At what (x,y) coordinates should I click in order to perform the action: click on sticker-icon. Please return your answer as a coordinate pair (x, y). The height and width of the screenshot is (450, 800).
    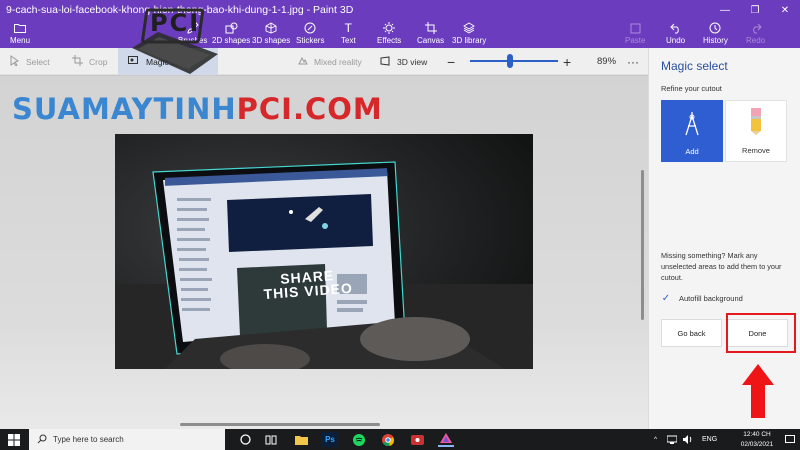
    Looking at the image, I should click on (310, 27).